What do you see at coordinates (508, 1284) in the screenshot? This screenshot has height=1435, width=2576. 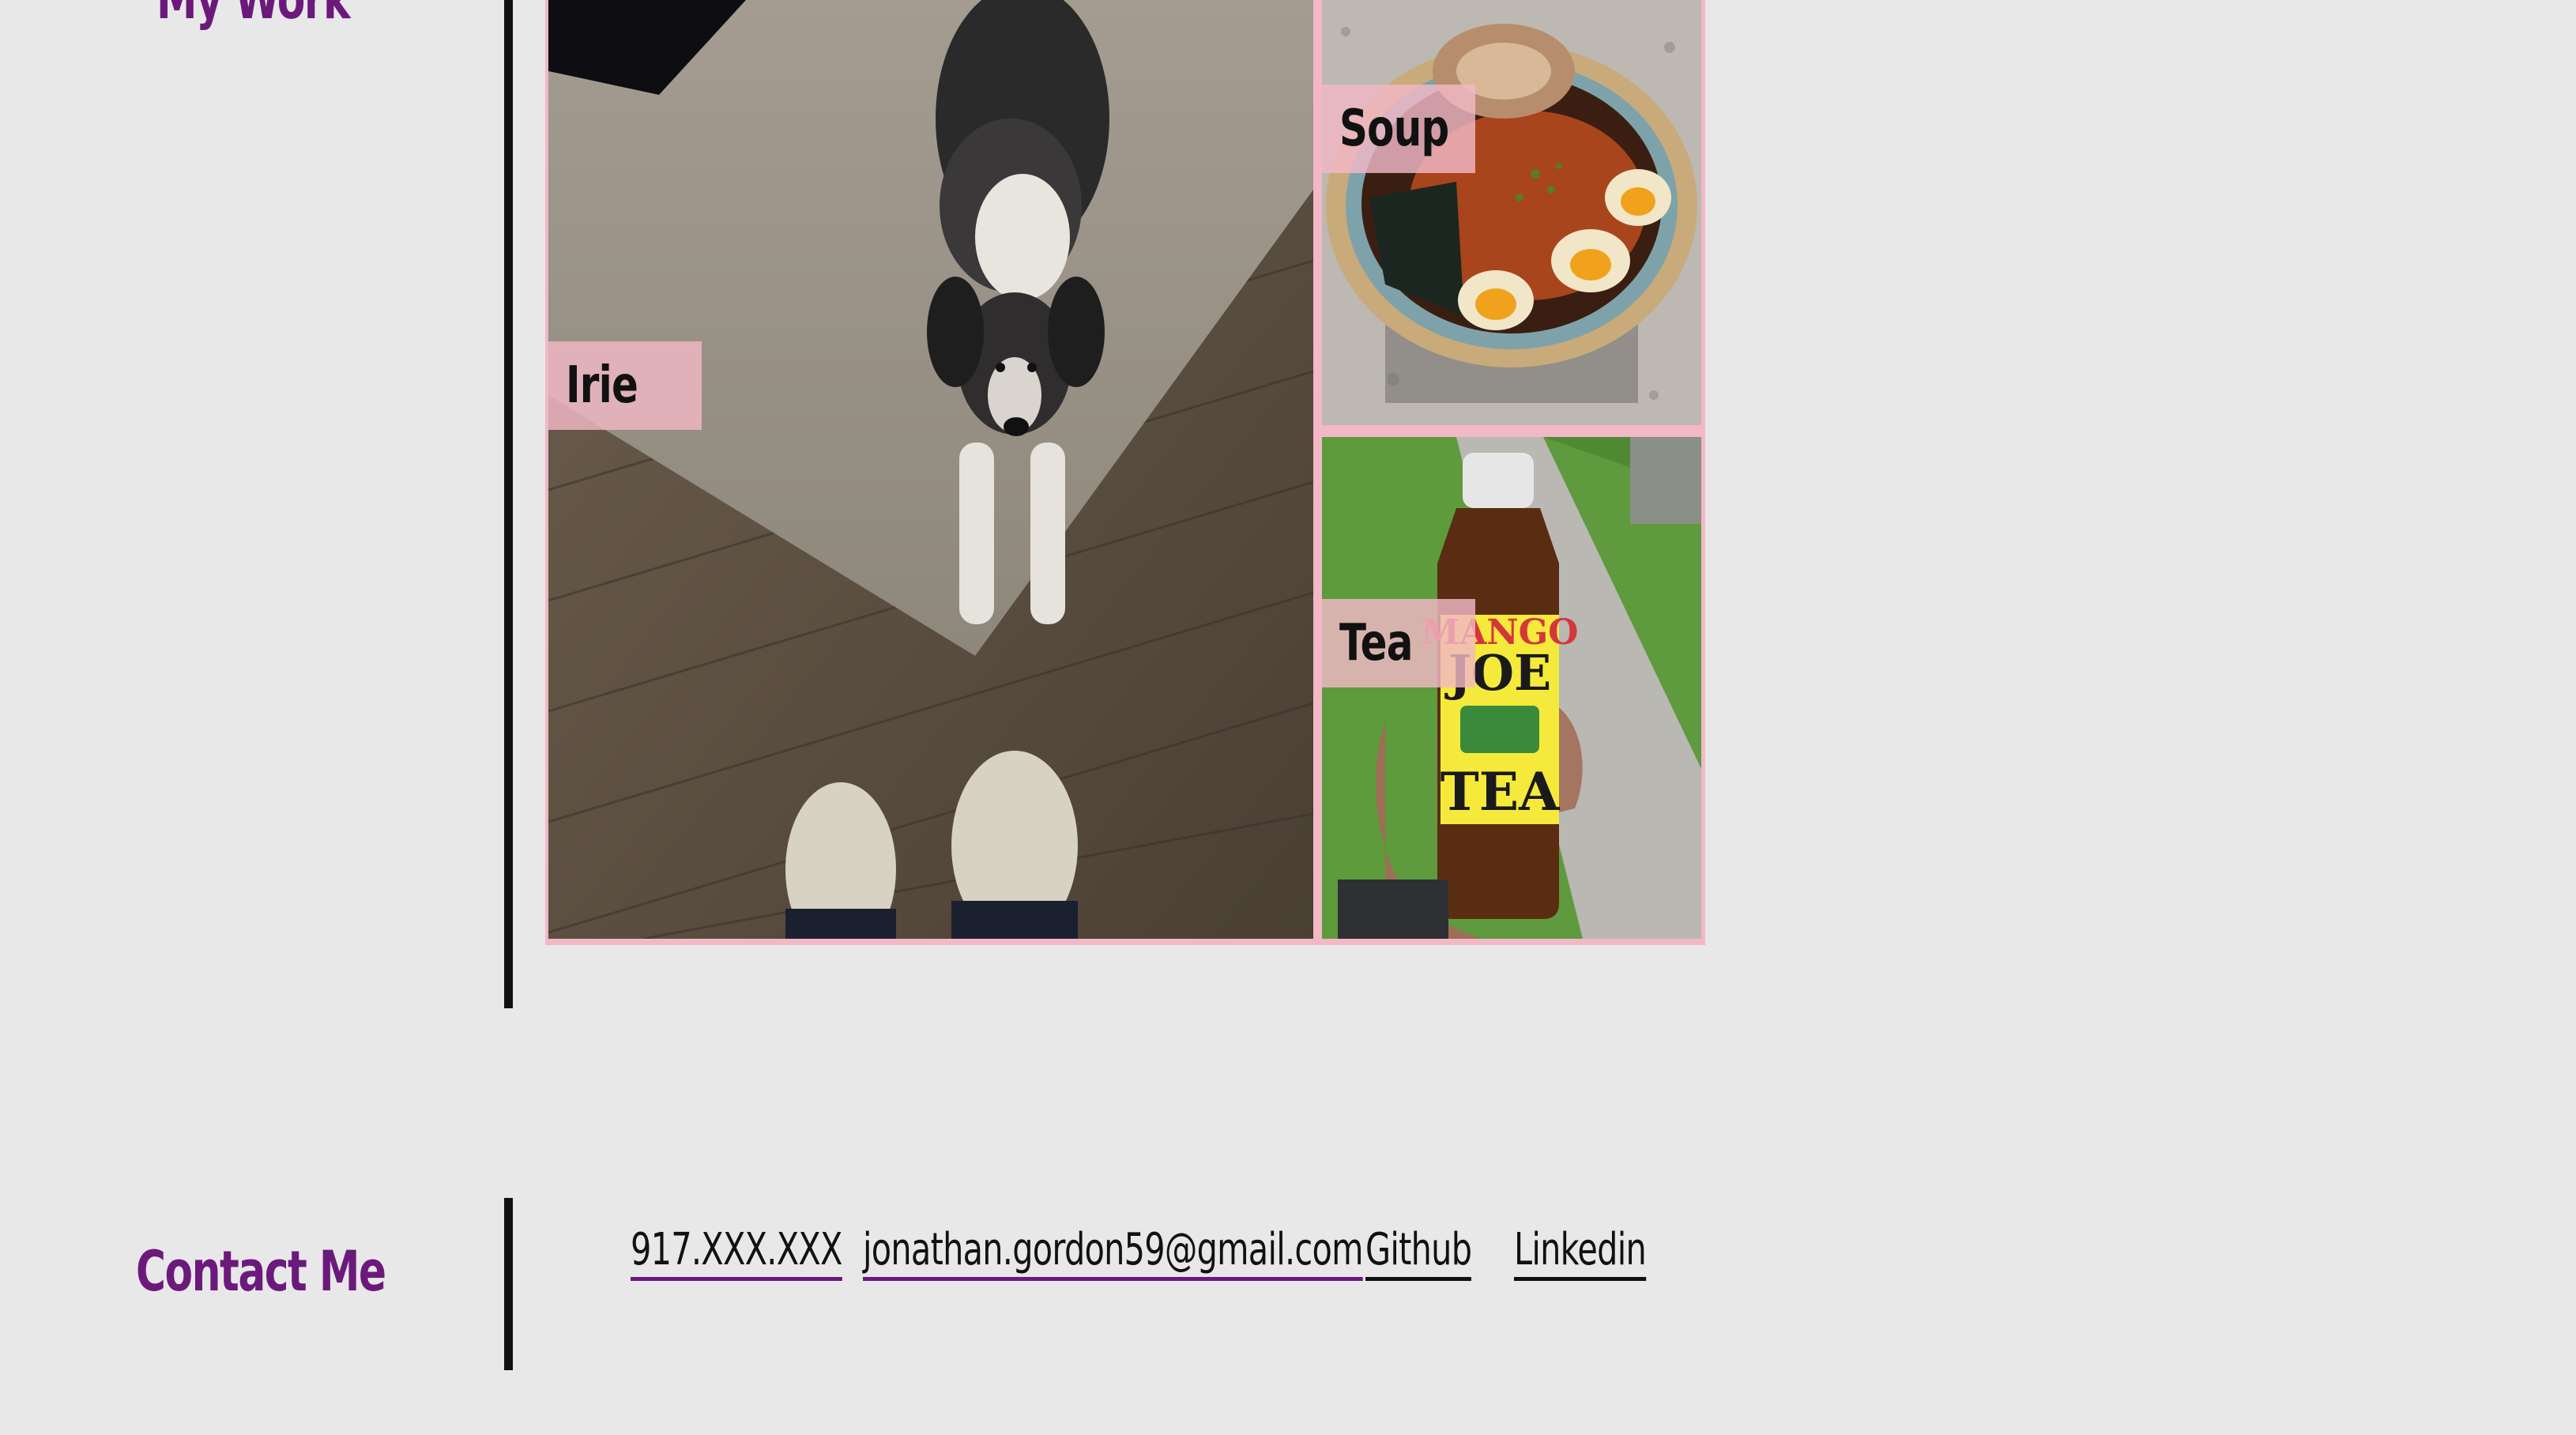 I see `contact-section-divider` at bounding box center [508, 1284].